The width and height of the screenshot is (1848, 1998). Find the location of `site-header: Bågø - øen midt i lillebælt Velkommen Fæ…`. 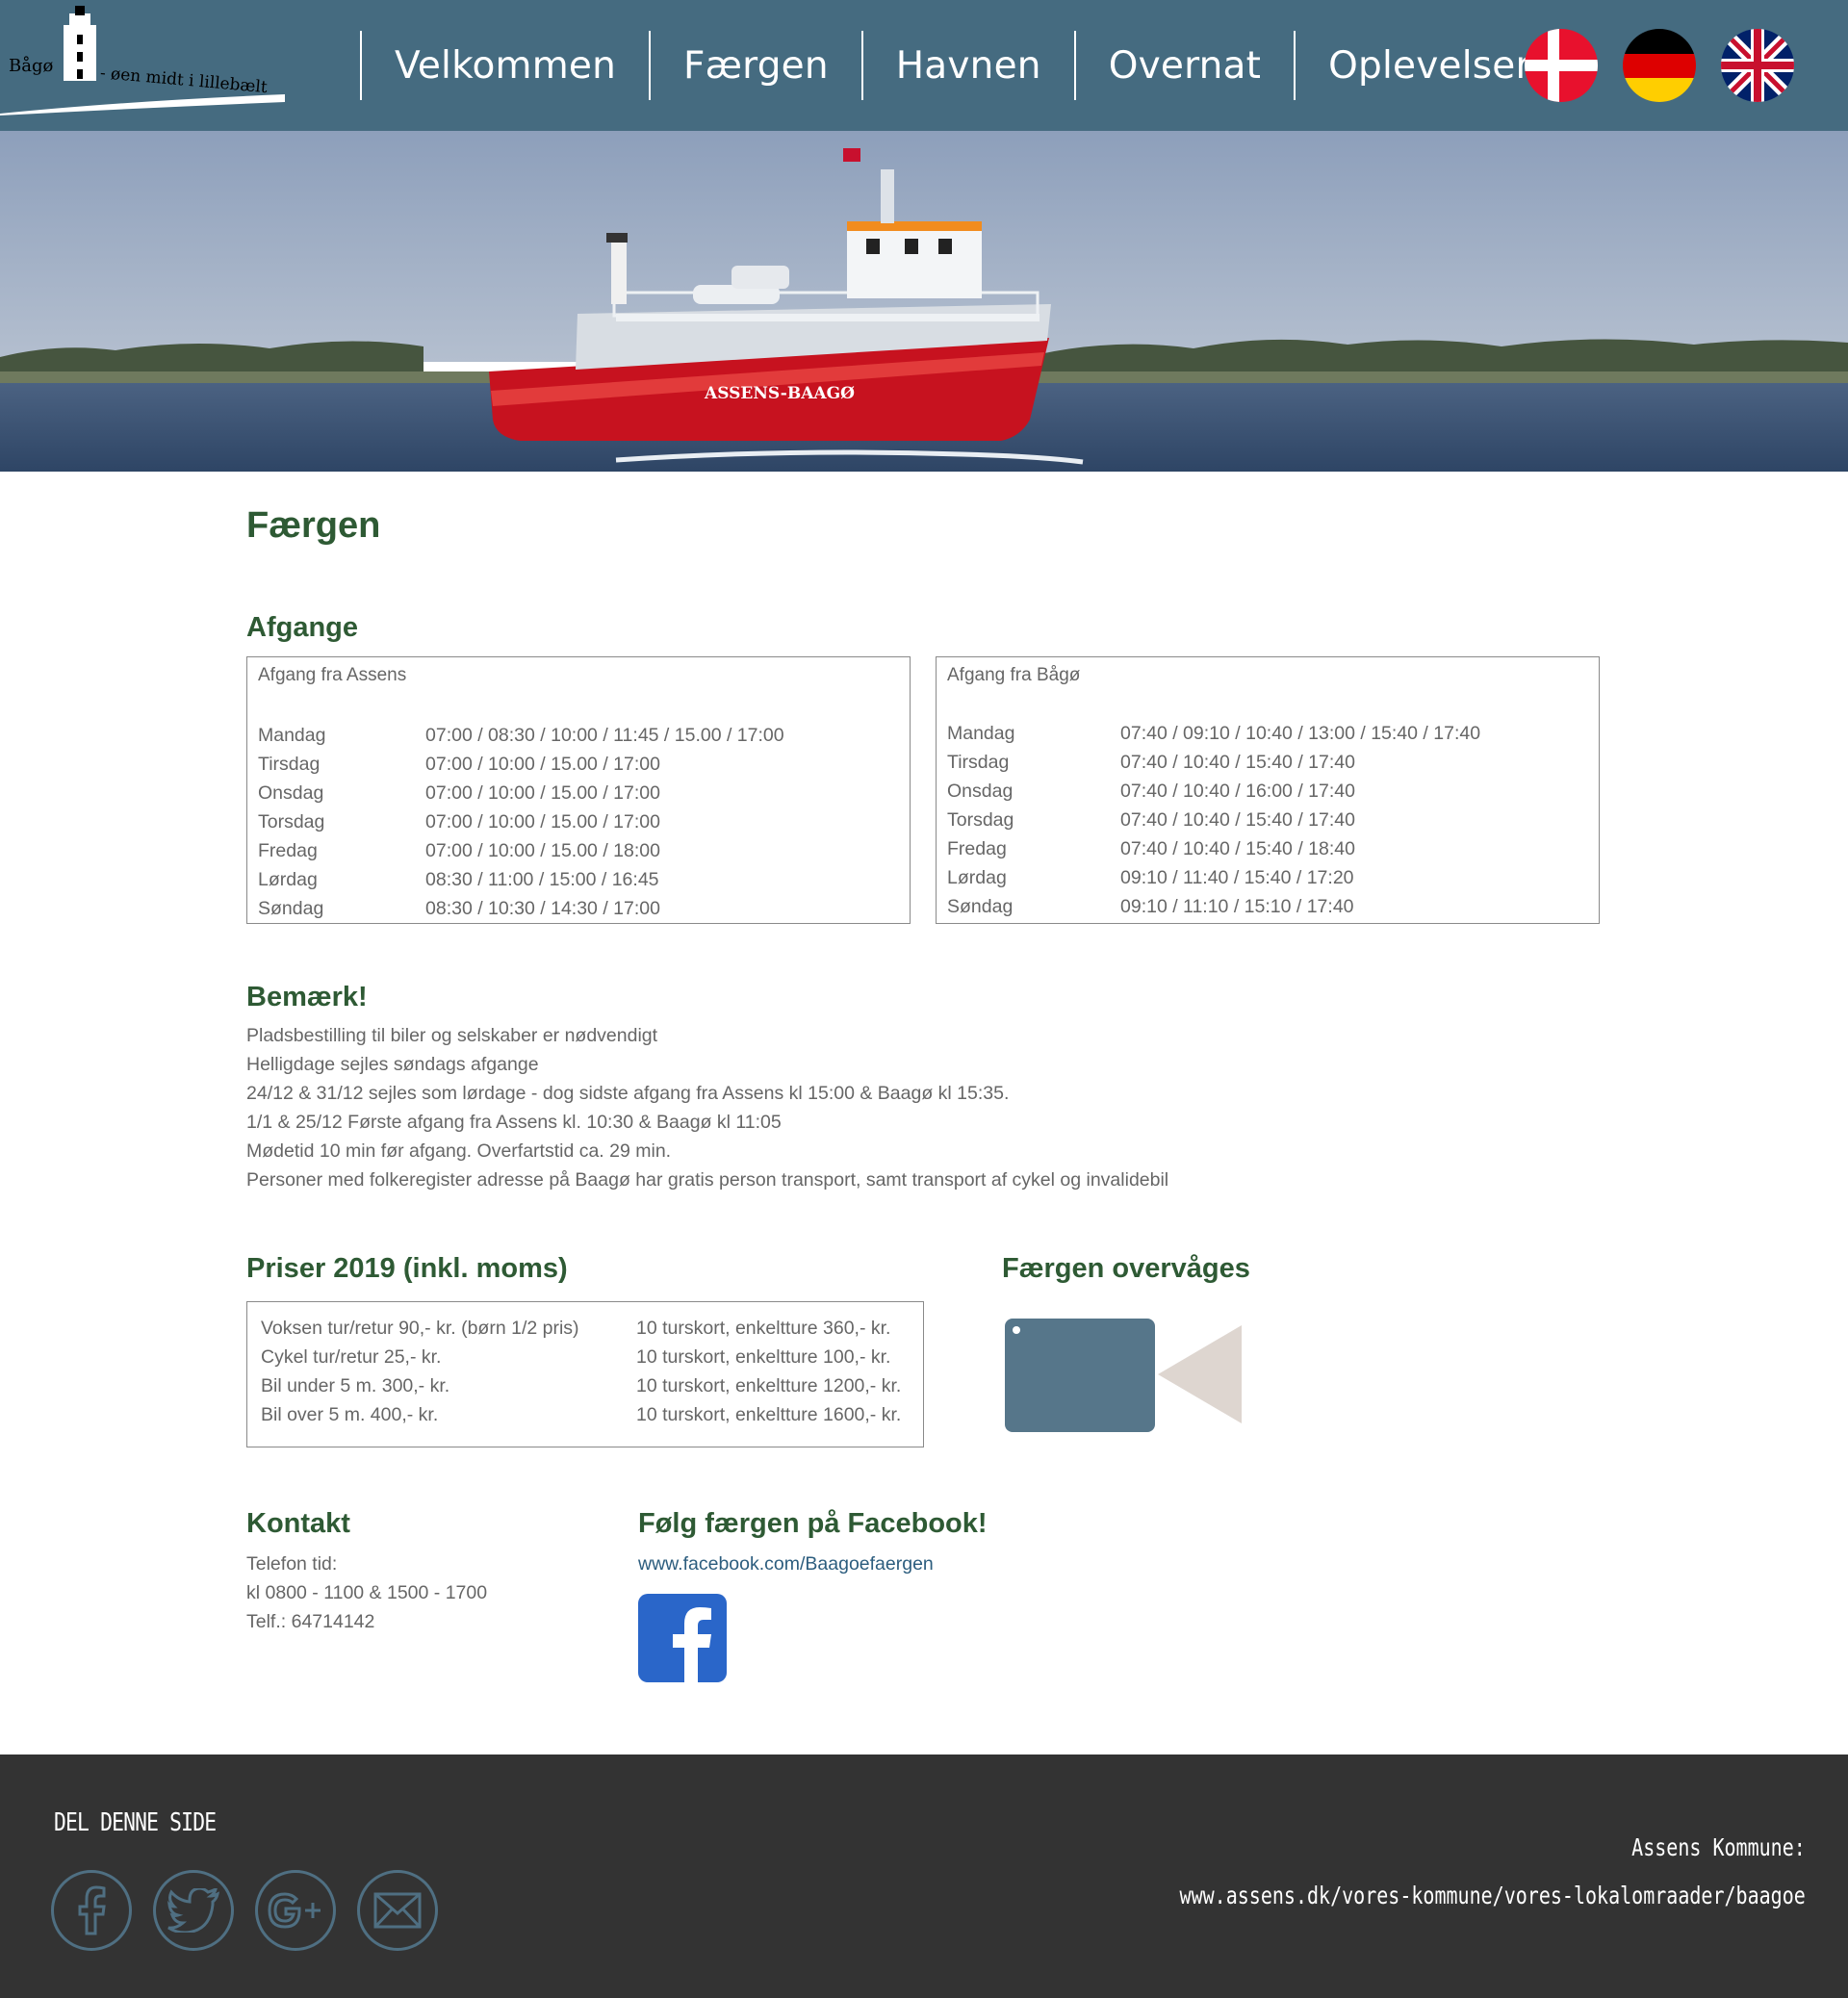

site-header: Bågø - øen midt i lillebælt Velkommen Fæ… is located at coordinates (924, 65).